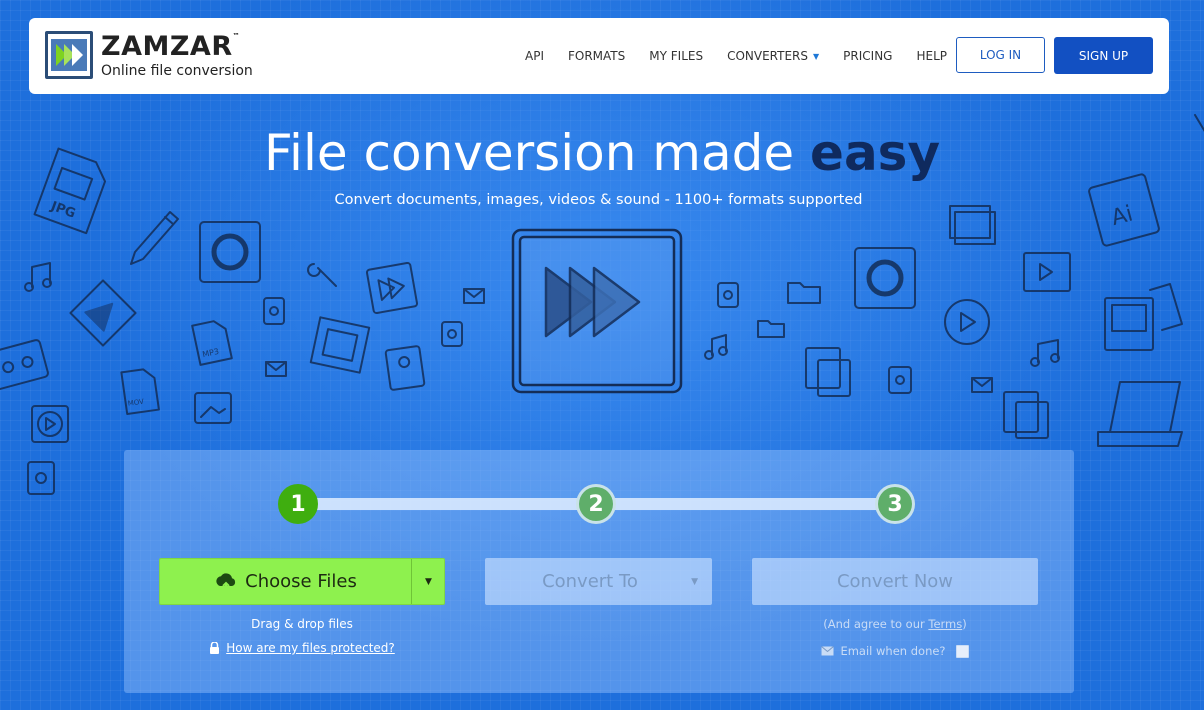 This screenshot has height=710, width=1204. What do you see at coordinates (226, 581) in the screenshot?
I see `cloud-upload-icon` at bounding box center [226, 581].